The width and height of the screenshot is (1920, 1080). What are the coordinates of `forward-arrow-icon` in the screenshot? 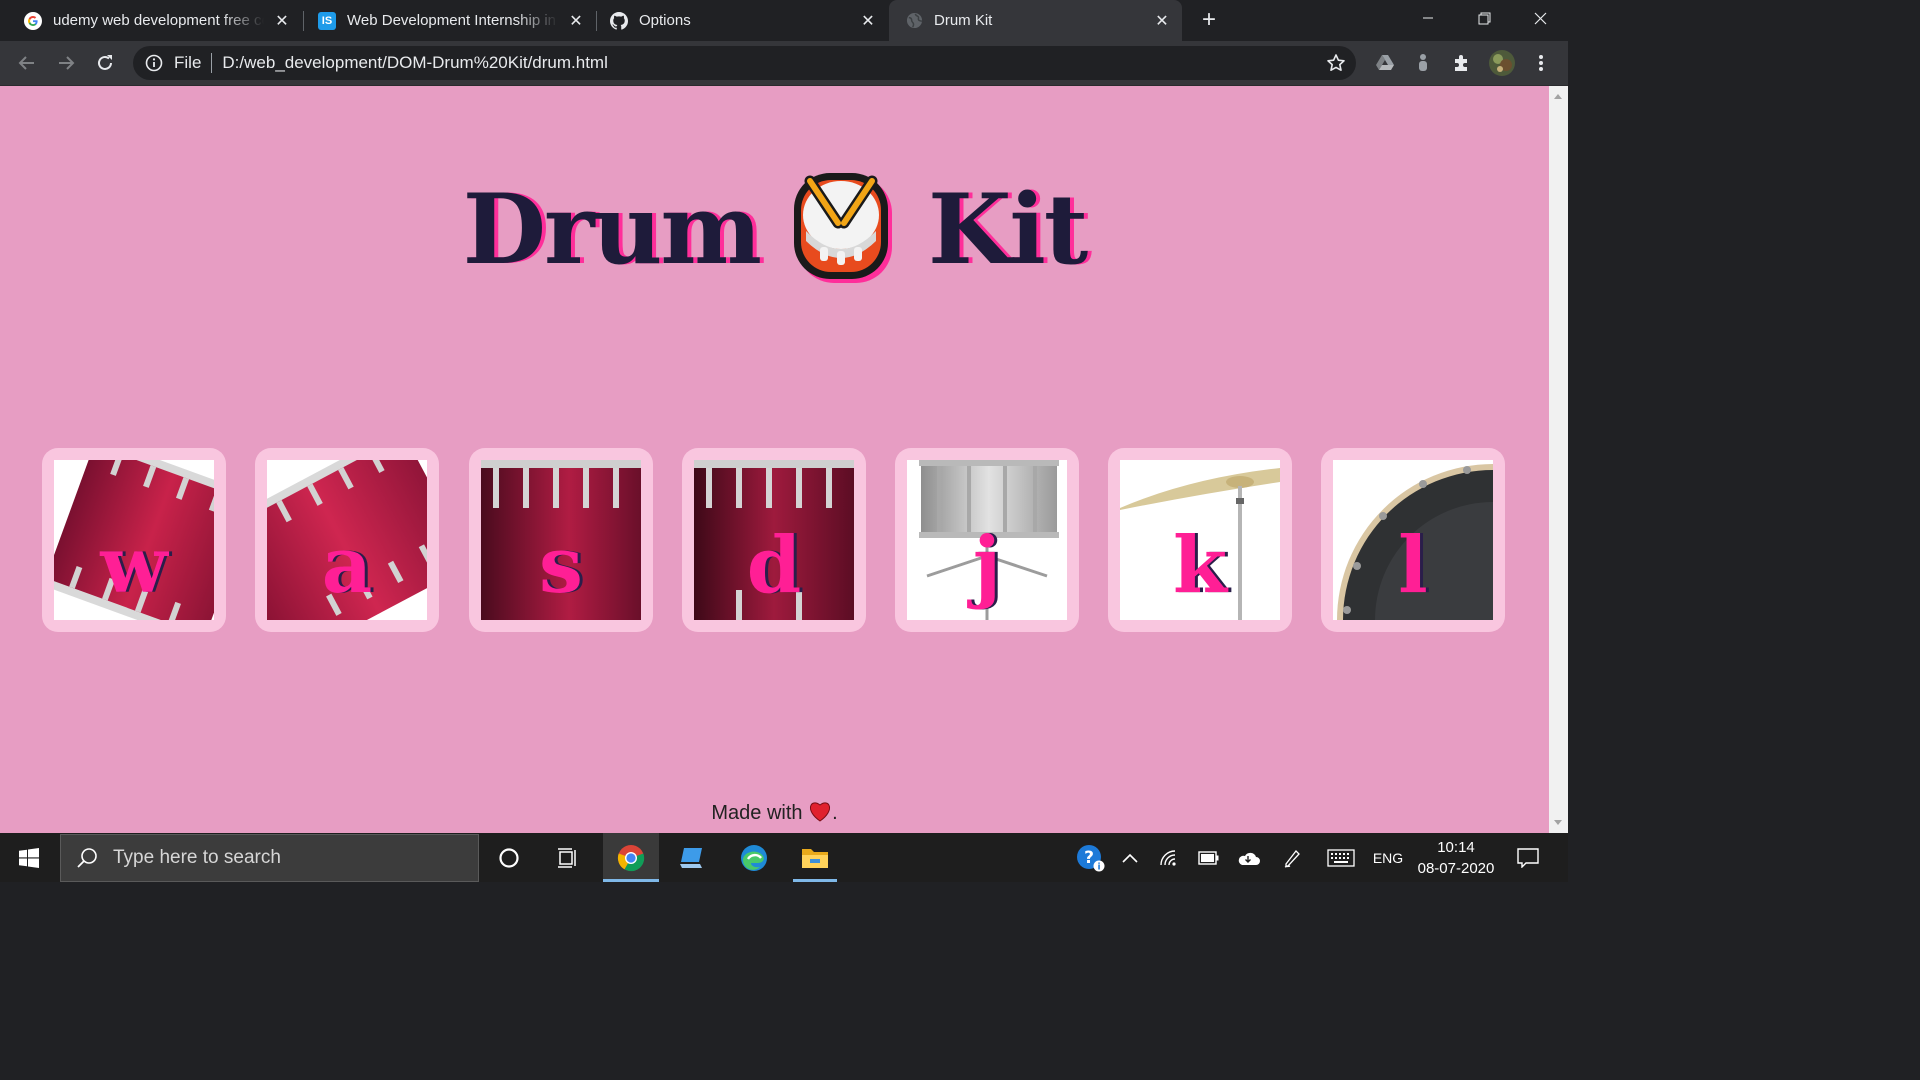 It's located at (67, 63).